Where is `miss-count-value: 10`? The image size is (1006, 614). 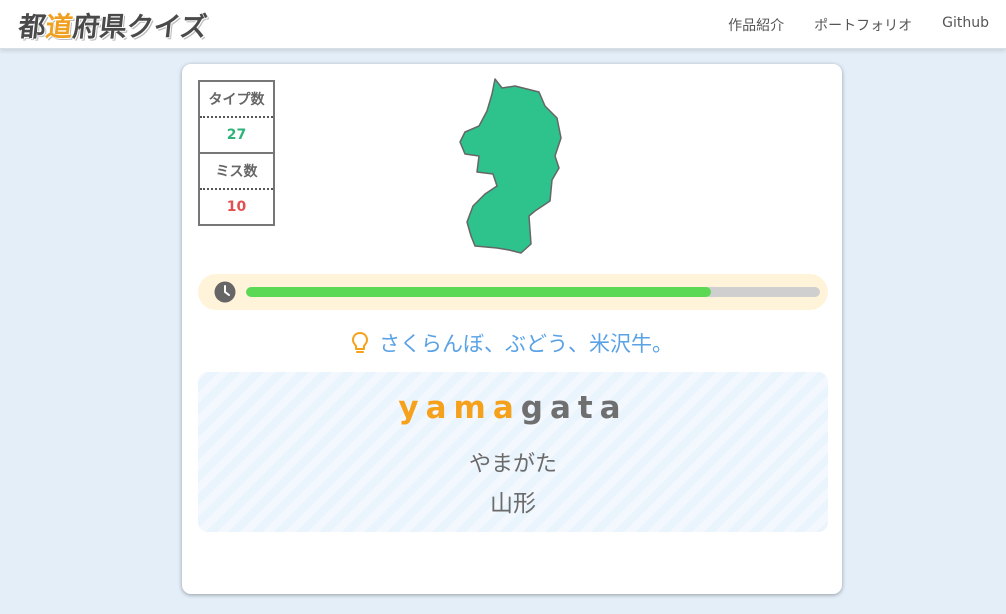
miss-count-value: 10 is located at coordinates (236, 207).